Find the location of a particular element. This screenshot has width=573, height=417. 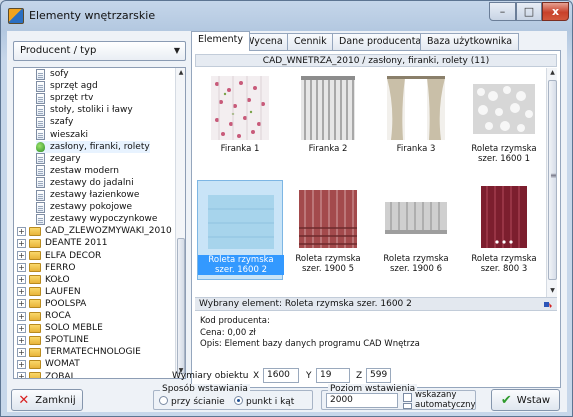

catalog-item: Roleta rzymska szer. 1900 5 is located at coordinates (328, 230).